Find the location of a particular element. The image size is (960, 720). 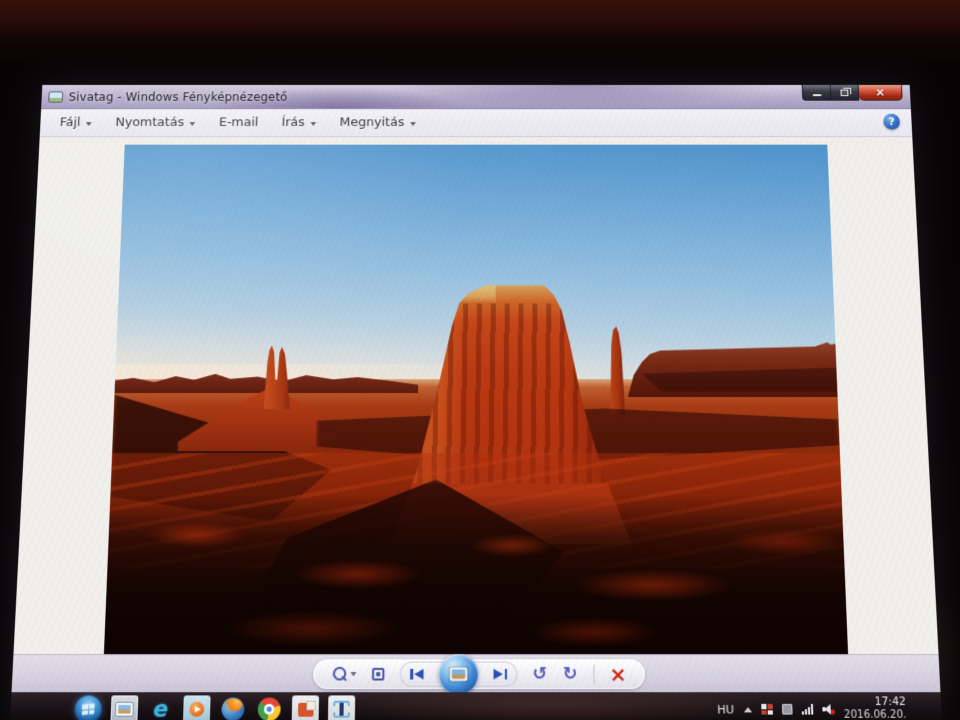

next-icon is located at coordinates (500, 674).